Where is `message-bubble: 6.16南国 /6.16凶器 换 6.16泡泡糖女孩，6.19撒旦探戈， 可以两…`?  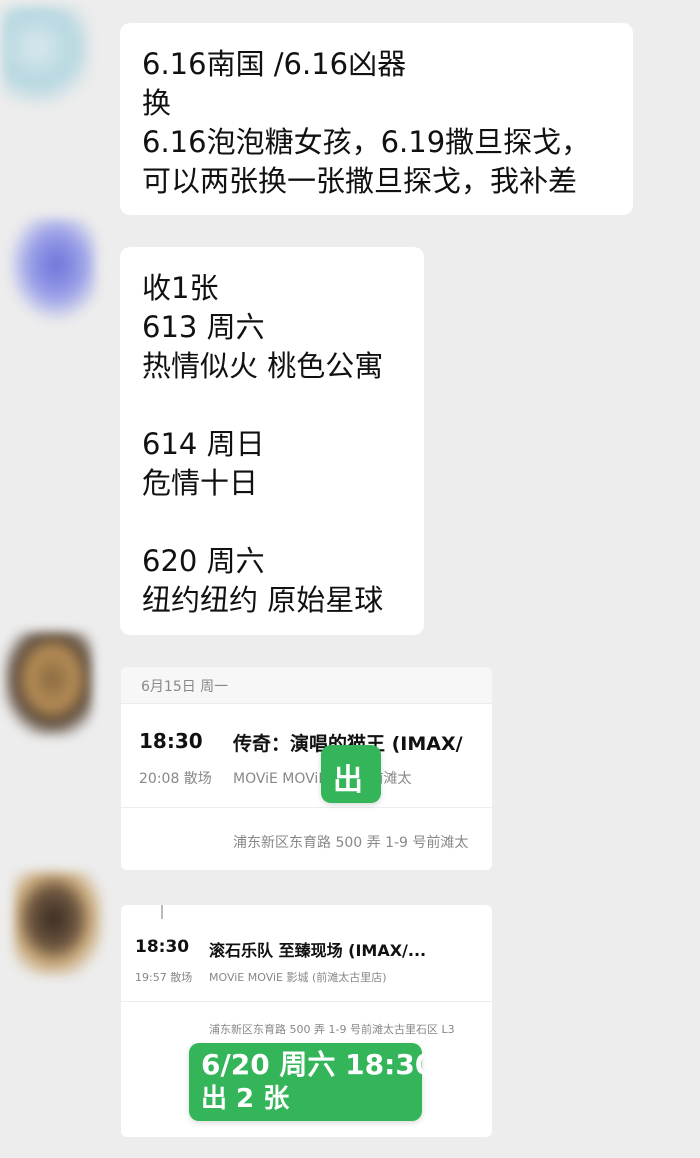 message-bubble: 6.16南国 /6.16凶器 换 6.16泡泡糖女孩，6.19撒旦探戈， 可以两… is located at coordinates (376, 119).